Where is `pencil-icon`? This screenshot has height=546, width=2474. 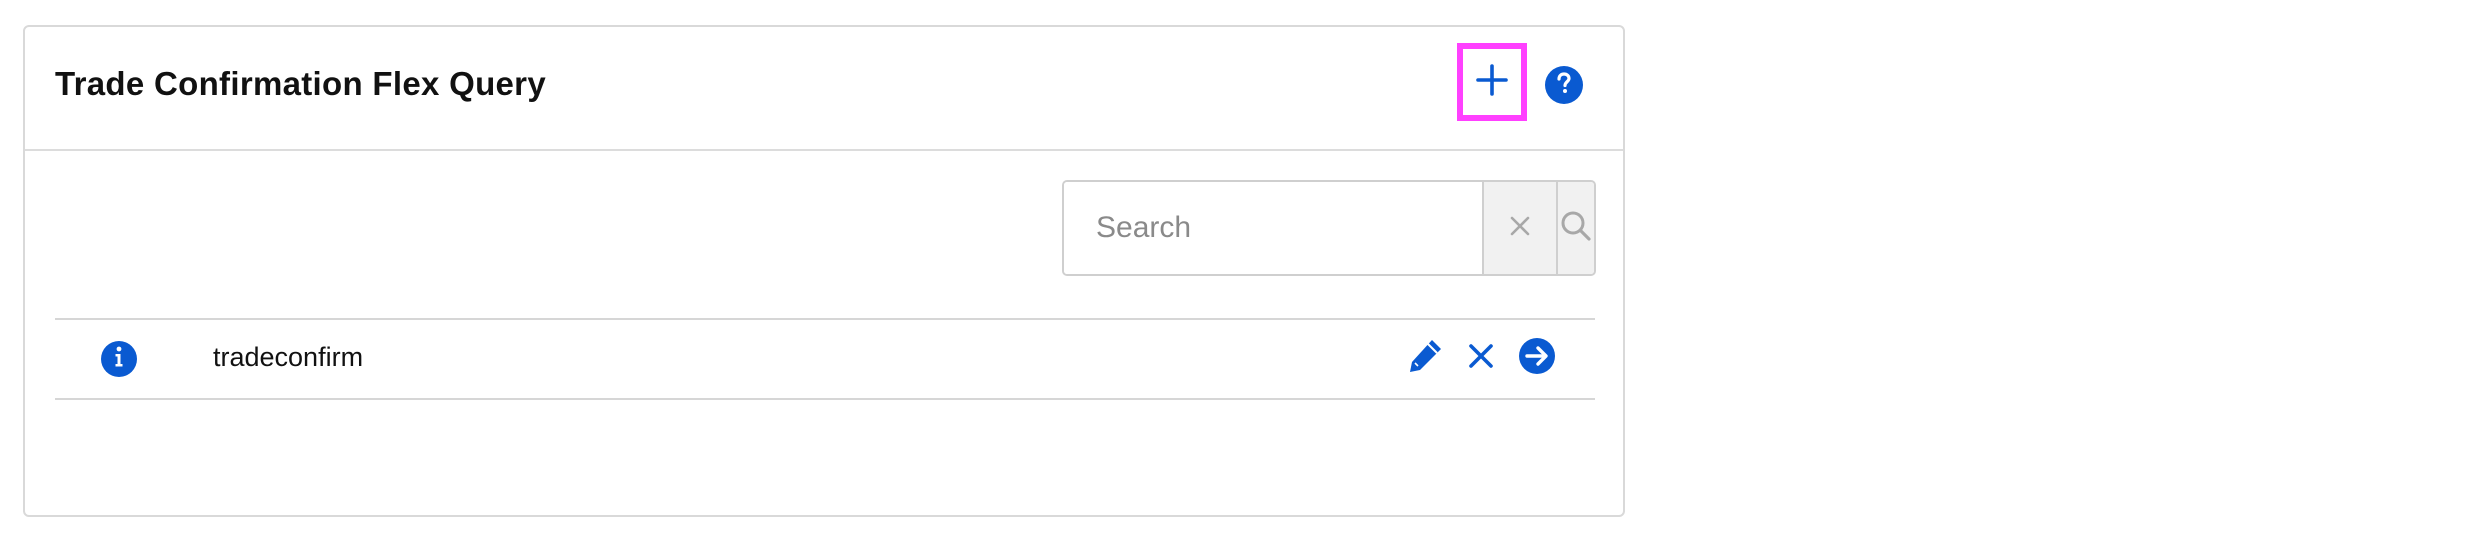 pencil-icon is located at coordinates (1425, 358).